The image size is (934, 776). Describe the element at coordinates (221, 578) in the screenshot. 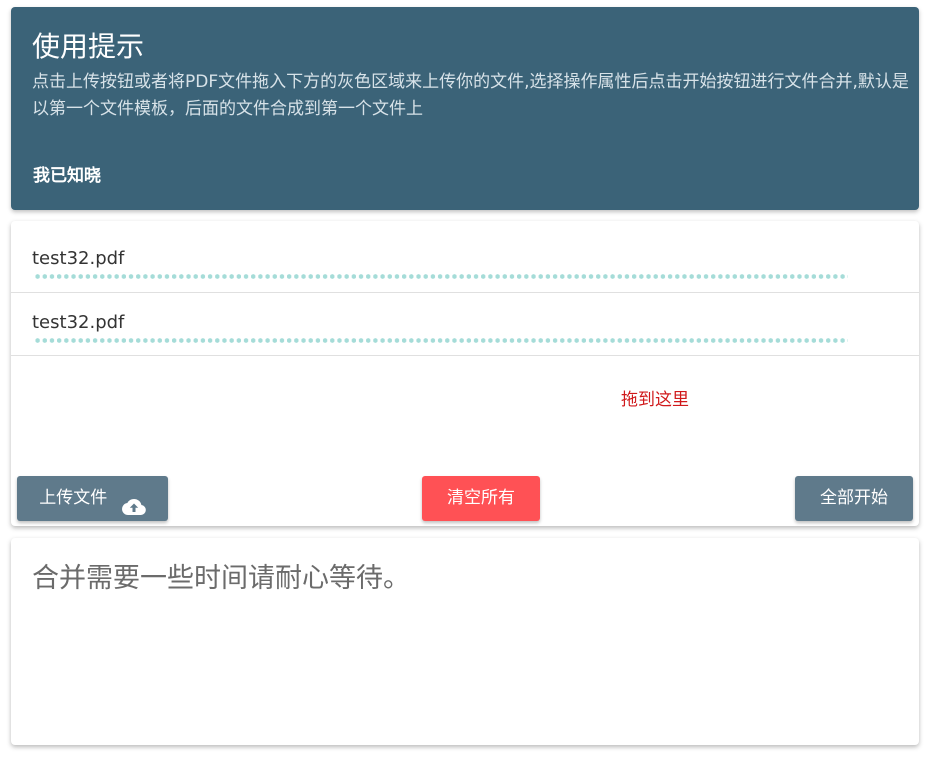

I see `status-message: 合并需要一些时间请耐心等待。` at that location.